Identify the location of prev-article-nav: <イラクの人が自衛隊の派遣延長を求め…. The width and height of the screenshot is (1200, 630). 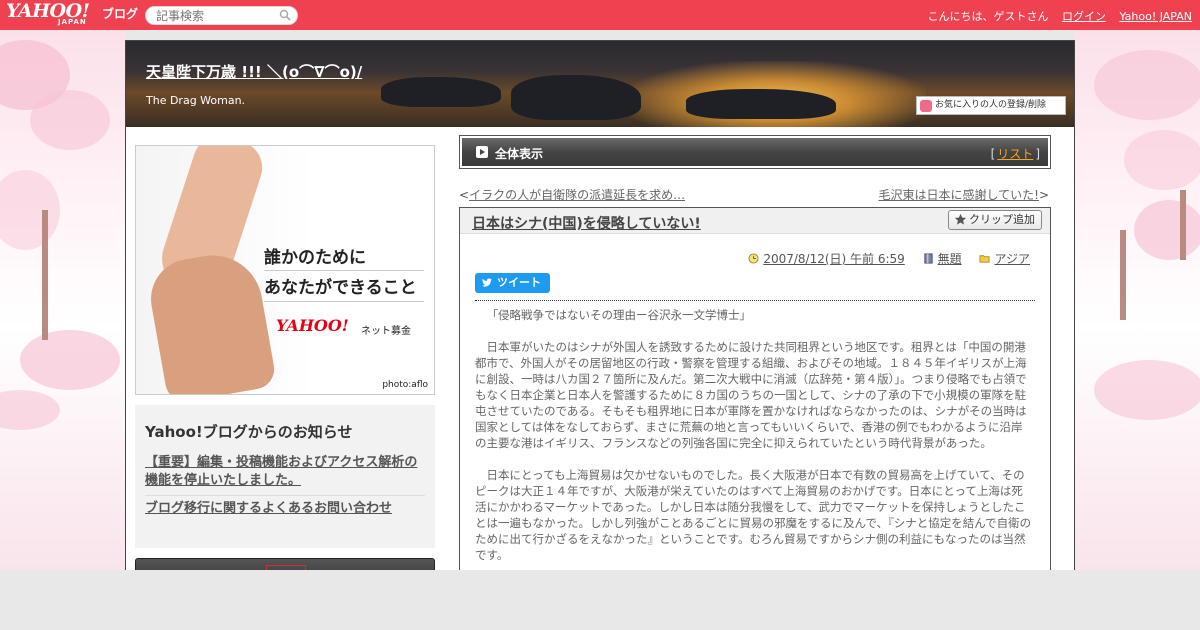
(572, 195).